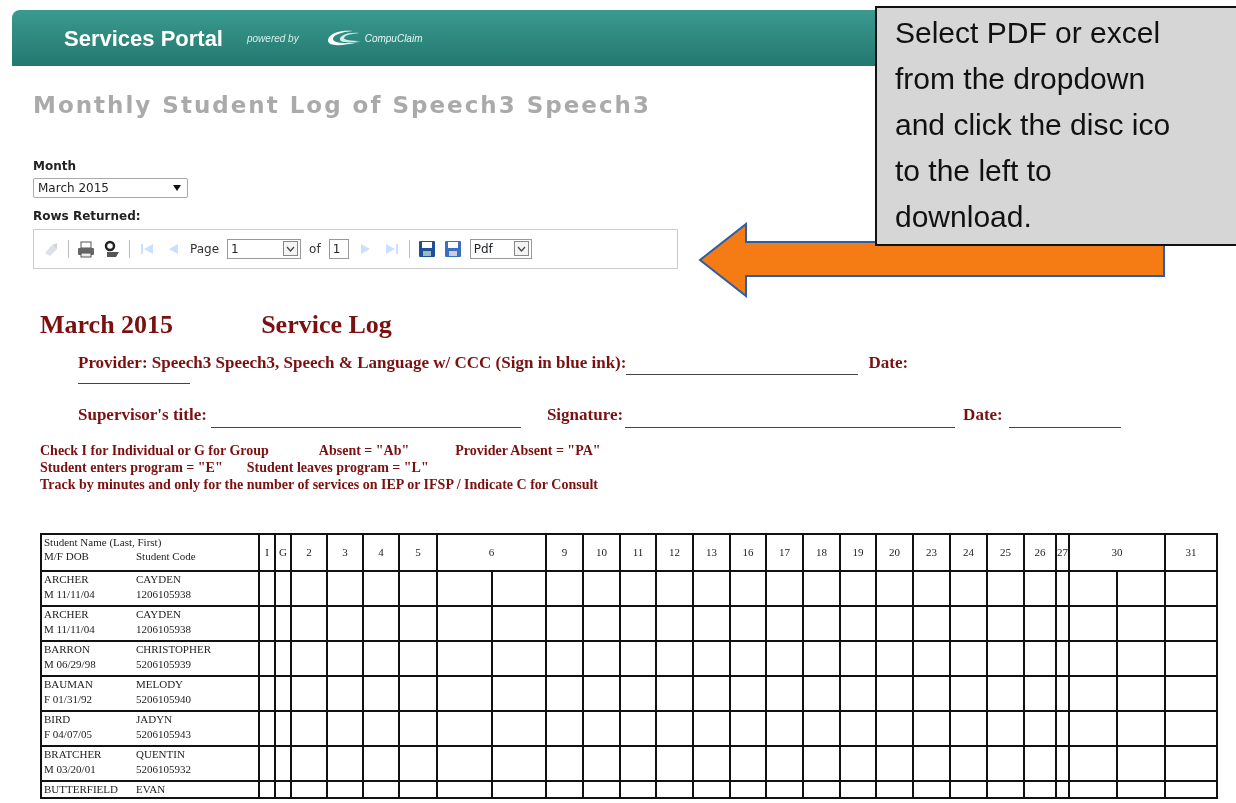  What do you see at coordinates (491, 551) in the screenshot?
I see `day-header: 6` at bounding box center [491, 551].